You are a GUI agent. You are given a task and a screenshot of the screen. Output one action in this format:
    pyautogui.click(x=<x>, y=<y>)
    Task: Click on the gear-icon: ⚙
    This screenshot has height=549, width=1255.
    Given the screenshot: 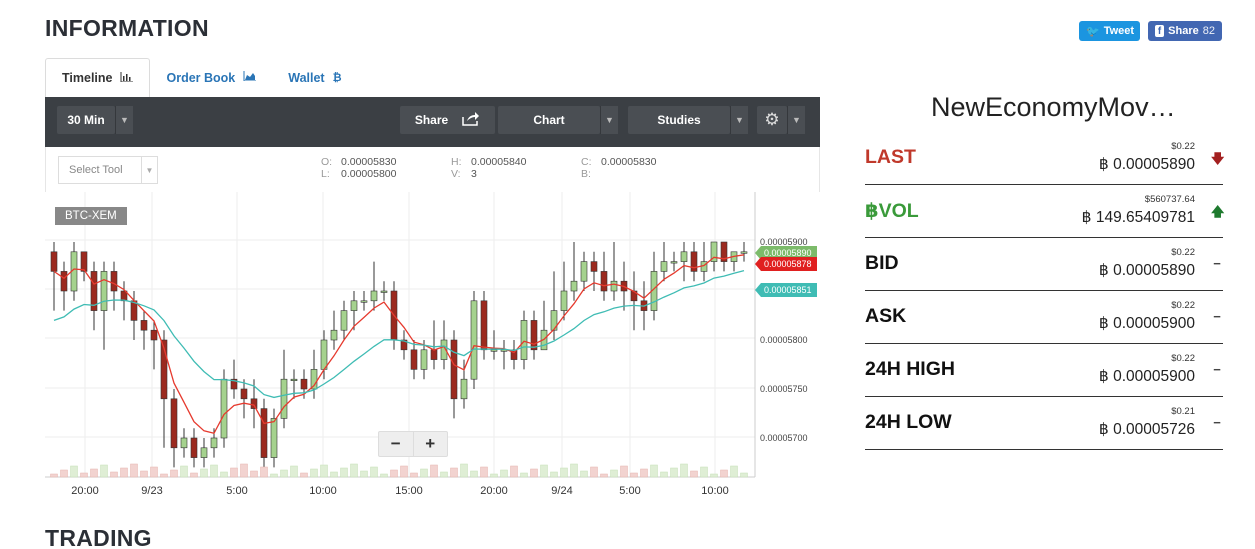 What is the action you would take?
    pyautogui.click(x=772, y=119)
    